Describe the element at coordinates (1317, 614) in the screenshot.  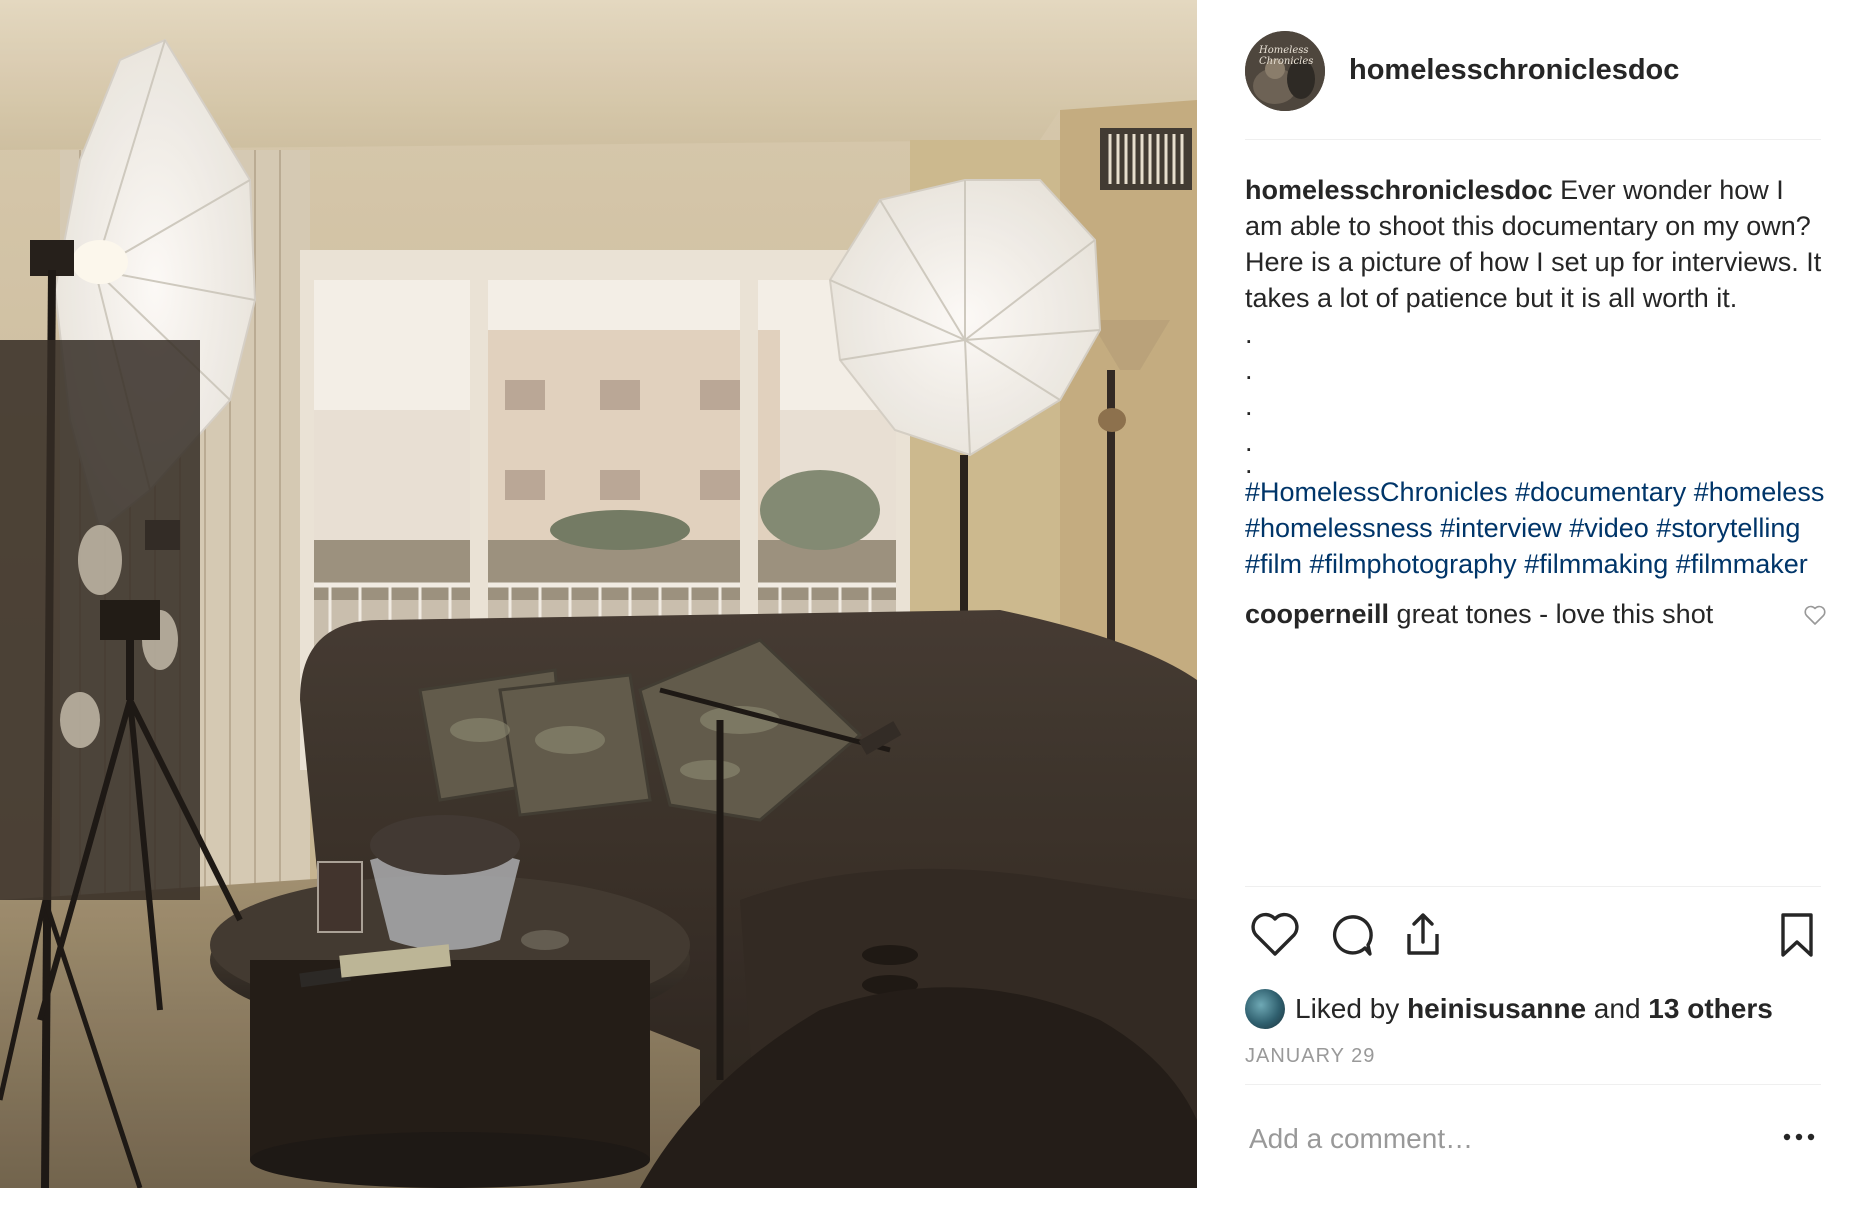
I see `comment-username-link: cooperneill` at that location.